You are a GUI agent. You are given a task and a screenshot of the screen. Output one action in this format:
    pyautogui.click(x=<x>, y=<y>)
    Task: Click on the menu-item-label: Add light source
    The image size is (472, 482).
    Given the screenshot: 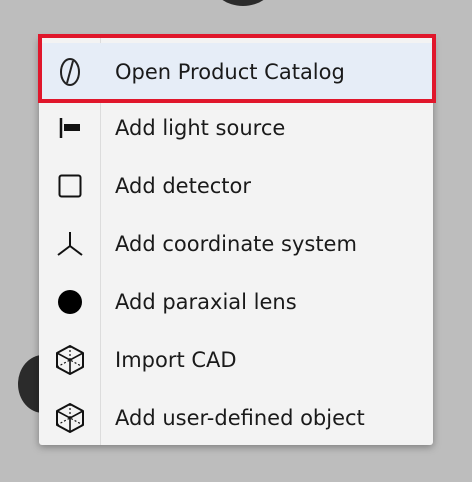 What is the action you would take?
    pyautogui.click(x=200, y=128)
    